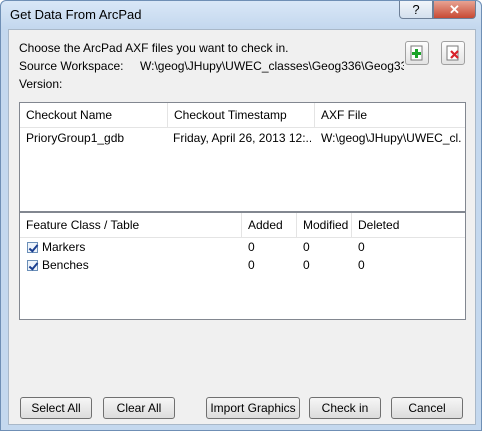  Describe the element at coordinates (408, 225) in the screenshot. I see `column-header-deleted: Deleted` at that location.